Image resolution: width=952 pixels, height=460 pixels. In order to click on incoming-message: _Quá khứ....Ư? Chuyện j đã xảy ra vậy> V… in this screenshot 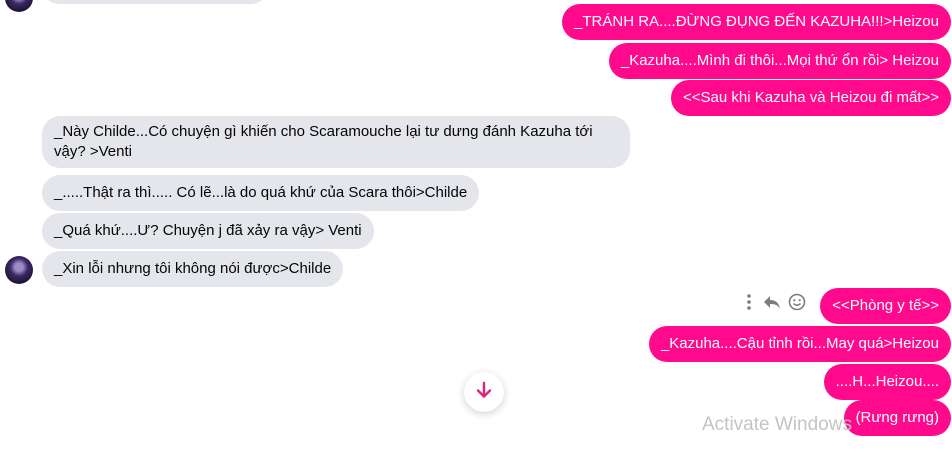, I will do `click(208, 231)`.